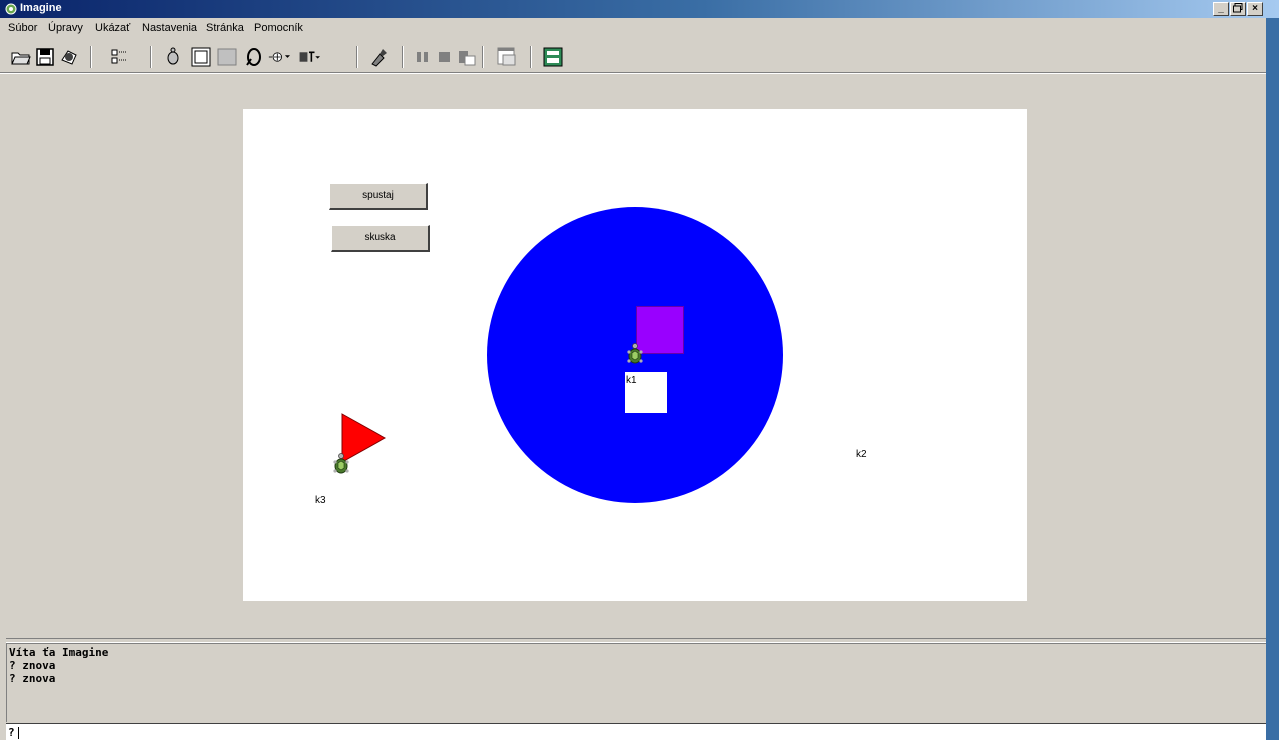  Describe the element at coordinates (169, 28) in the screenshot. I see `menu-nastavenia: Nastavenia` at that location.